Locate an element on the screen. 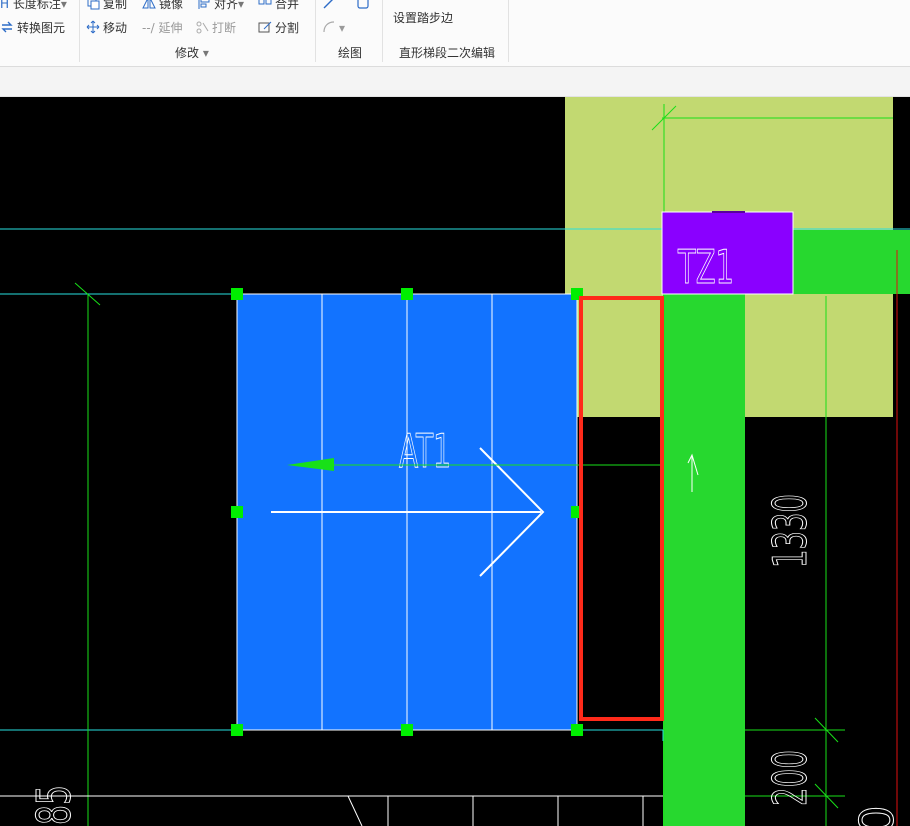 The image size is (910, 826). rectangle-icon is located at coordinates (363, 4).